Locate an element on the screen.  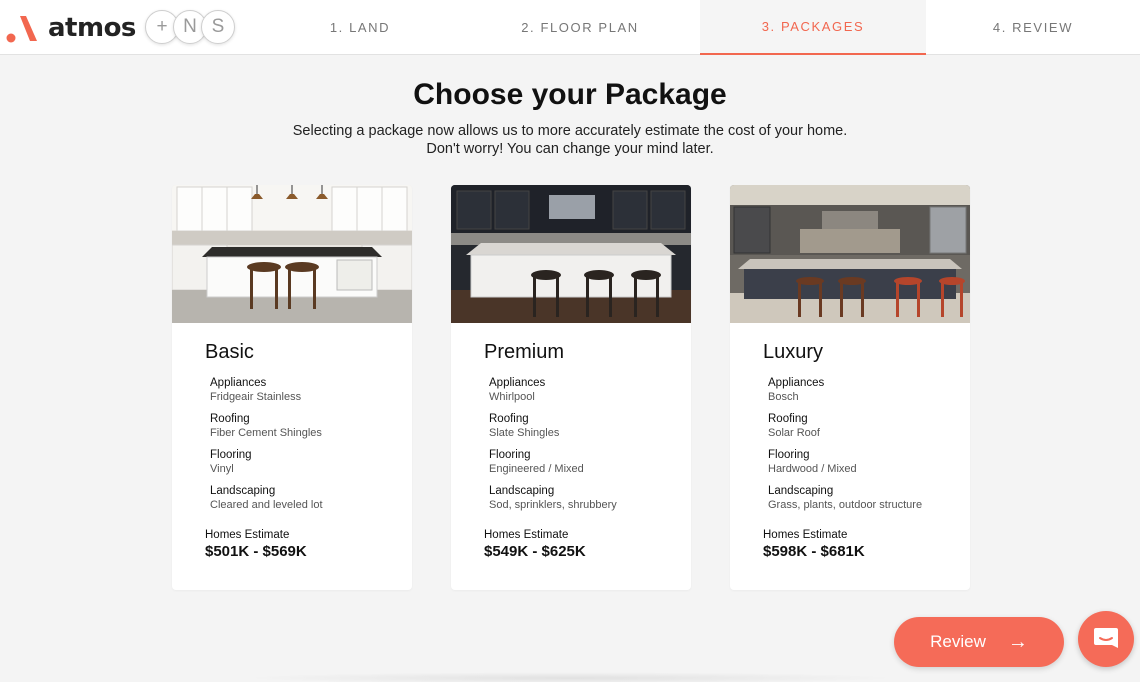
feature-roofing: Roofing Fiber Cement Shingles is located at coordinates (266, 426).